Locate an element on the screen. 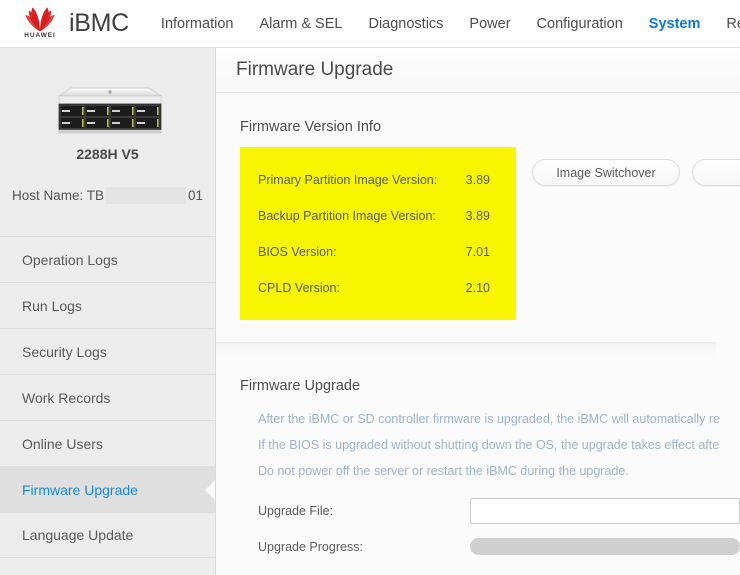 The width and height of the screenshot is (740, 575). table-row: Primary Partition Image Version: 3.89 is located at coordinates (378, 180).